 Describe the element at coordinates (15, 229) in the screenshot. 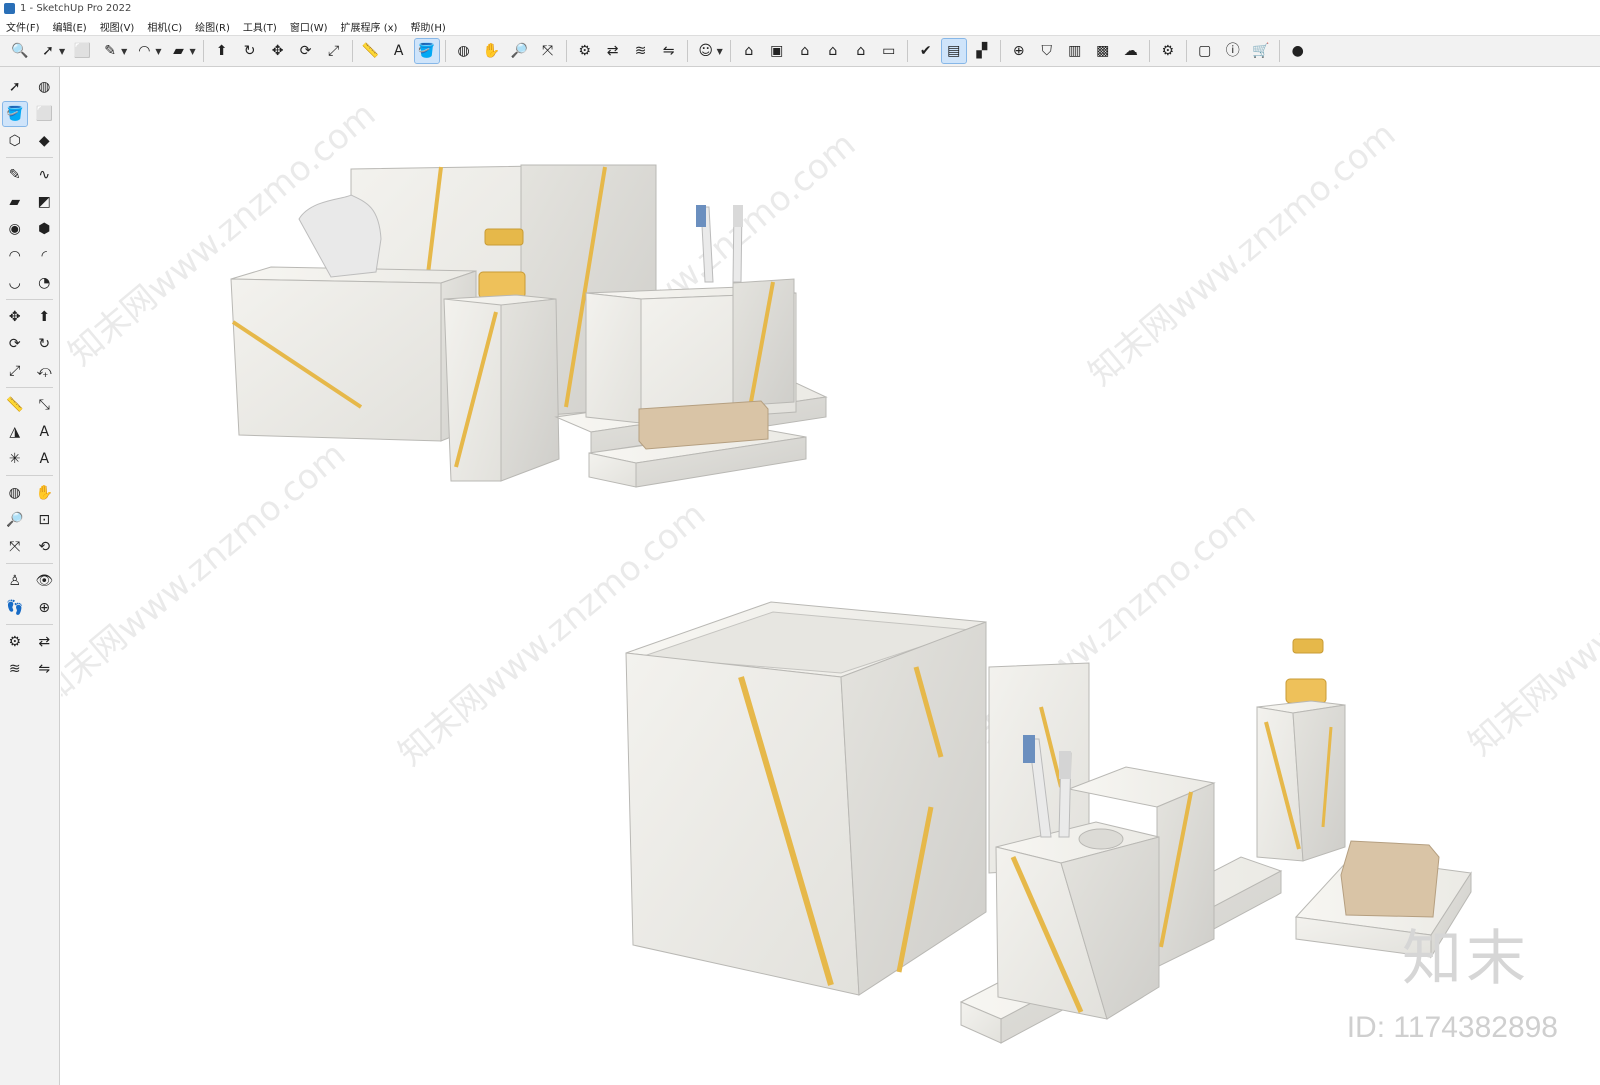

I see `circle-icon: ◉` at that location.